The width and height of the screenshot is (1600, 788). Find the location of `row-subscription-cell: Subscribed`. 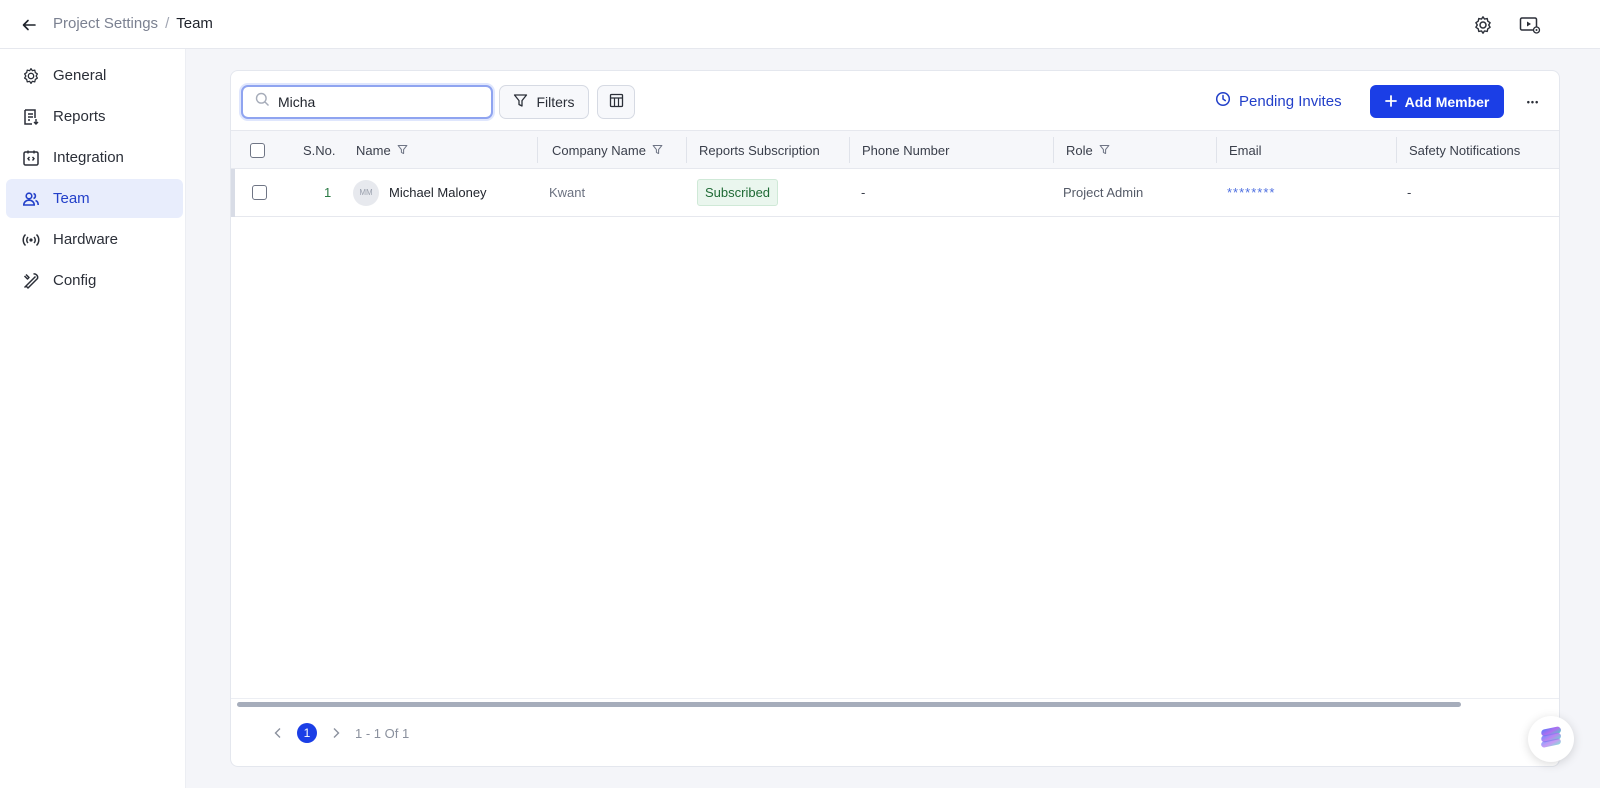

row-subscription-cell: Subscribed is located at coordinates (738, 192).